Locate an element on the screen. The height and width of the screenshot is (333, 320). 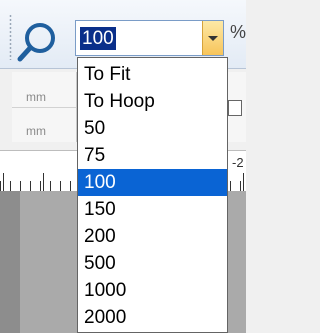
zoom-percent-label: % is located at coordinates (238, 32).